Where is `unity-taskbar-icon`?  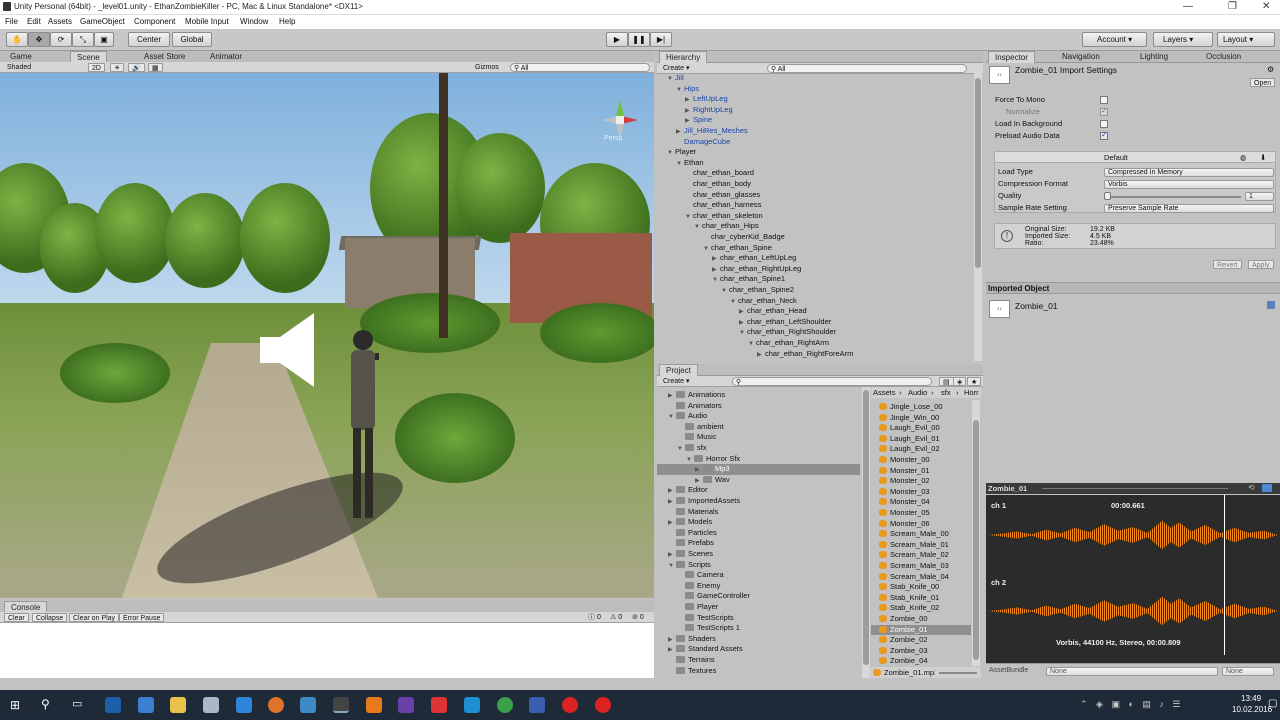 unity-taskbar-icon is located at coordinates (341, 705).